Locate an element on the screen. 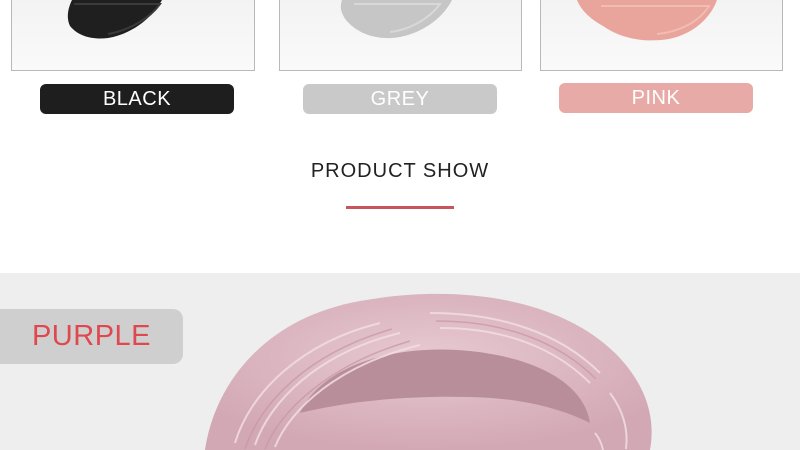 Image resolution: width=800 pixels, height=450 pixels. color-option-label: BLACK is located at coordinates (137, 98).